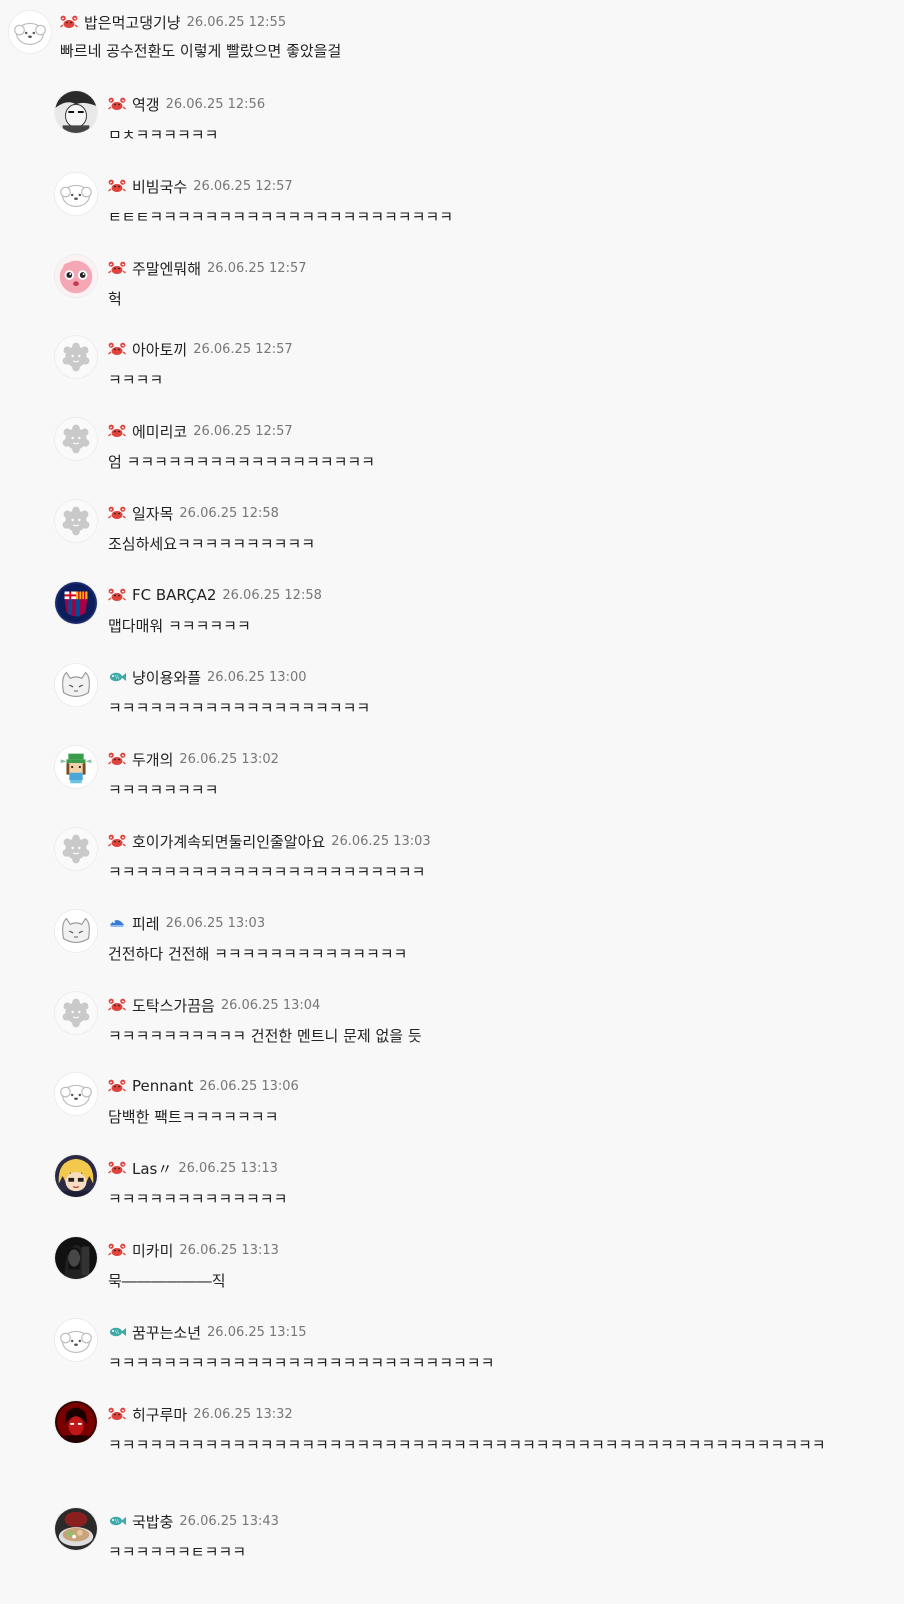 Image resolution: width=904 pixels, height=1604 pixels. Describe the element at coordinates (267, 872) in the screenshot. I see `comment-text: ㅋㅋㅋㅋㅋㅋㅋㅋㅋㅋㅋㅋㅋㅋㅋㅋㅋㅋㅋㅋㅋㅋㅋ` at that location.